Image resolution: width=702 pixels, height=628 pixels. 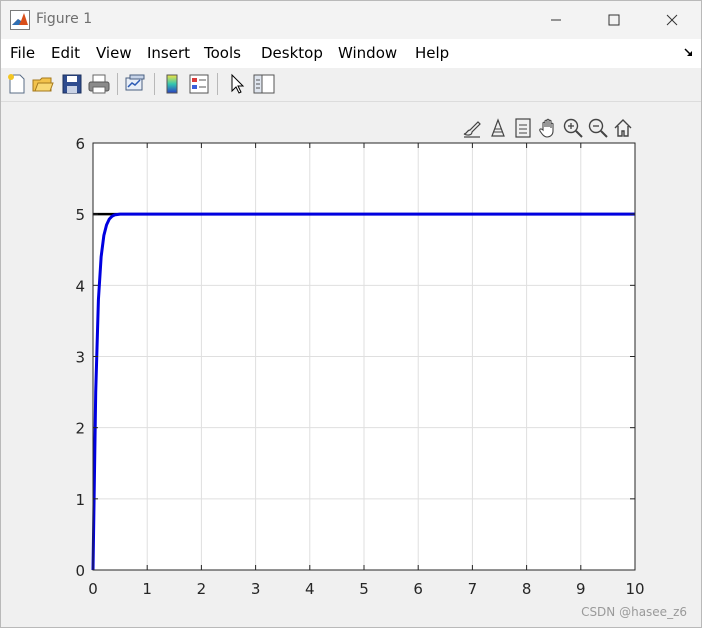 What do you see at coordinates (527, 589) in the screenshot?
I see `x-tick-label: 8` at bounding box center [527, 589].